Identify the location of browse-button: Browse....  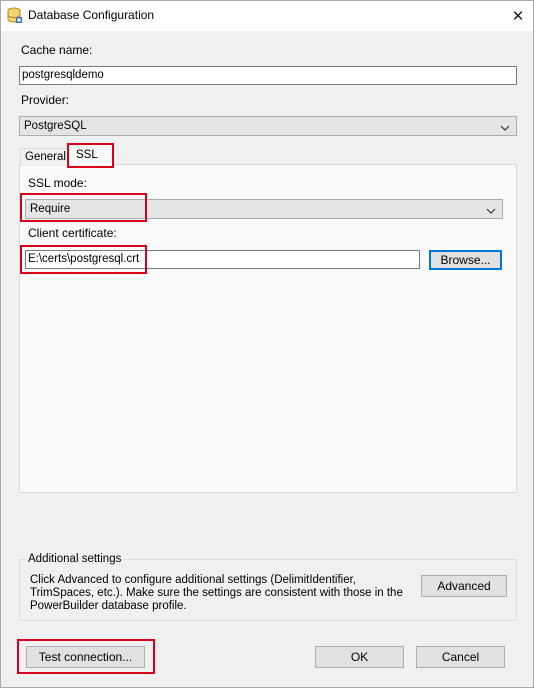
(465, 260).